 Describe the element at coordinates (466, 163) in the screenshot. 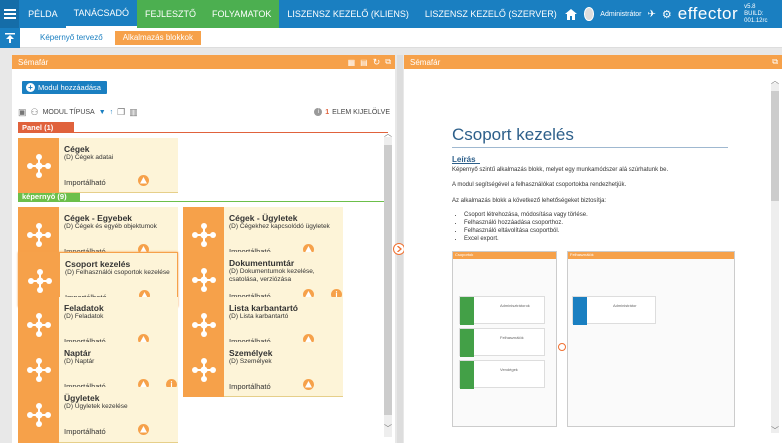

I see `heading-underline` at that location.